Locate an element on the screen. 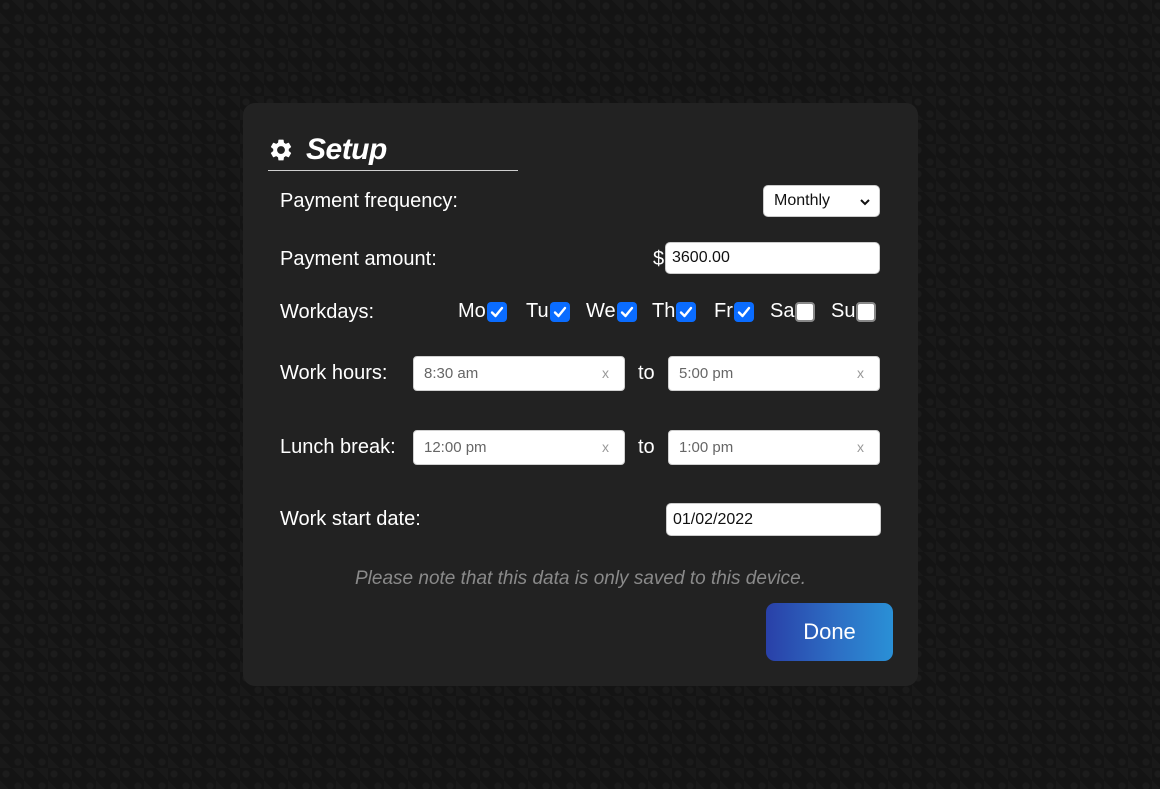 This screenshot has width=1160, height=789. workday-saturday: Sa is located at coordinates (793, 311).